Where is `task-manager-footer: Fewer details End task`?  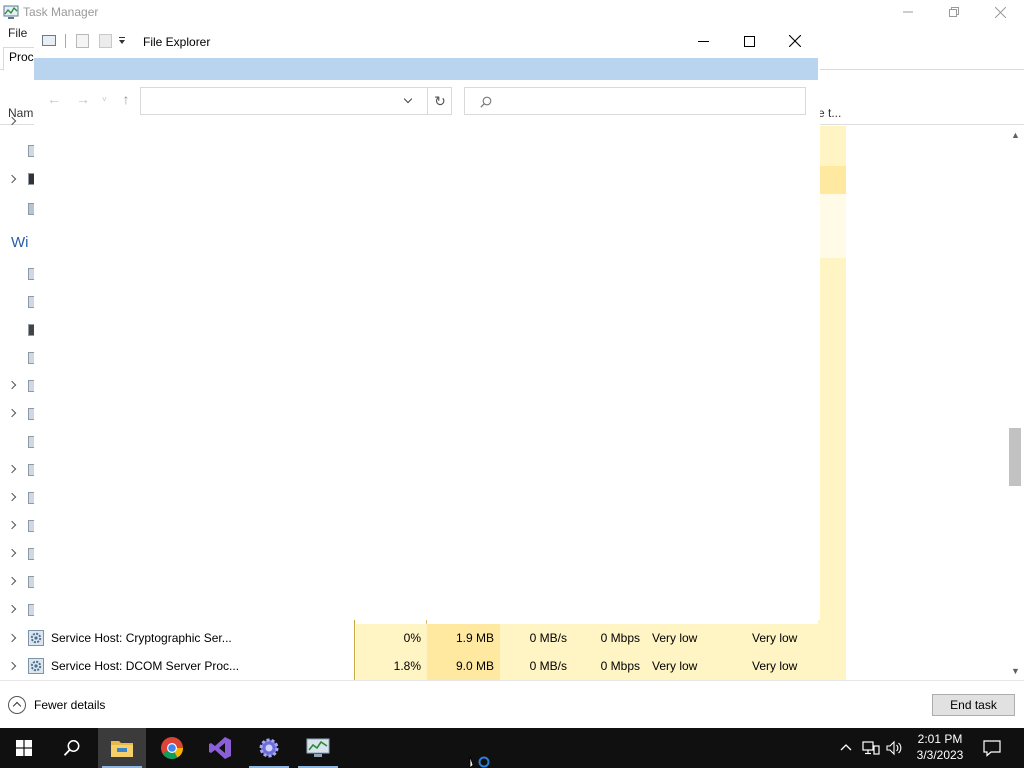
task-manager-footer: Fewer details End task is located at coordinates (512, 704).